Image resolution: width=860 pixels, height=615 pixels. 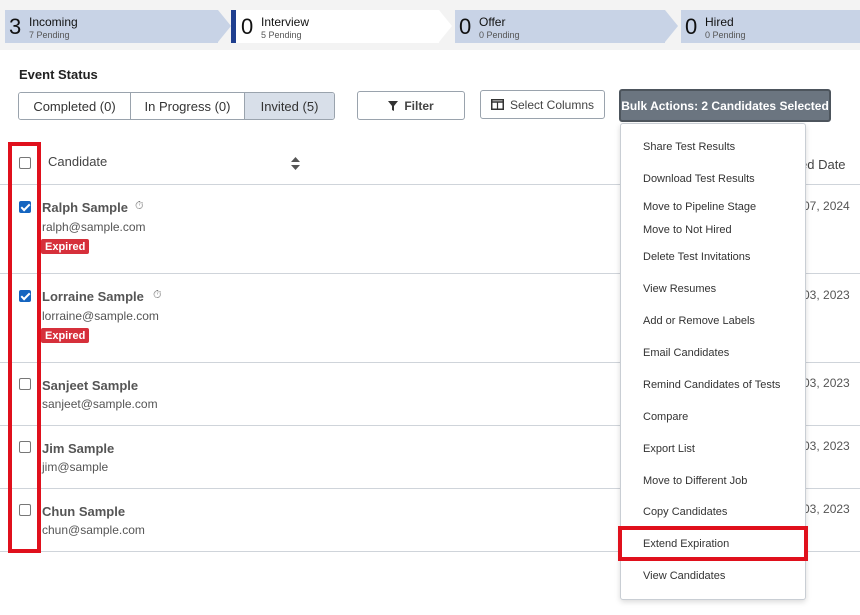 What do you see at coordinates (696, 257) in the screenshot?
I see `menu-item-delete-test-invitations: Delete Test Invitations` at bounding box center [696, 257].